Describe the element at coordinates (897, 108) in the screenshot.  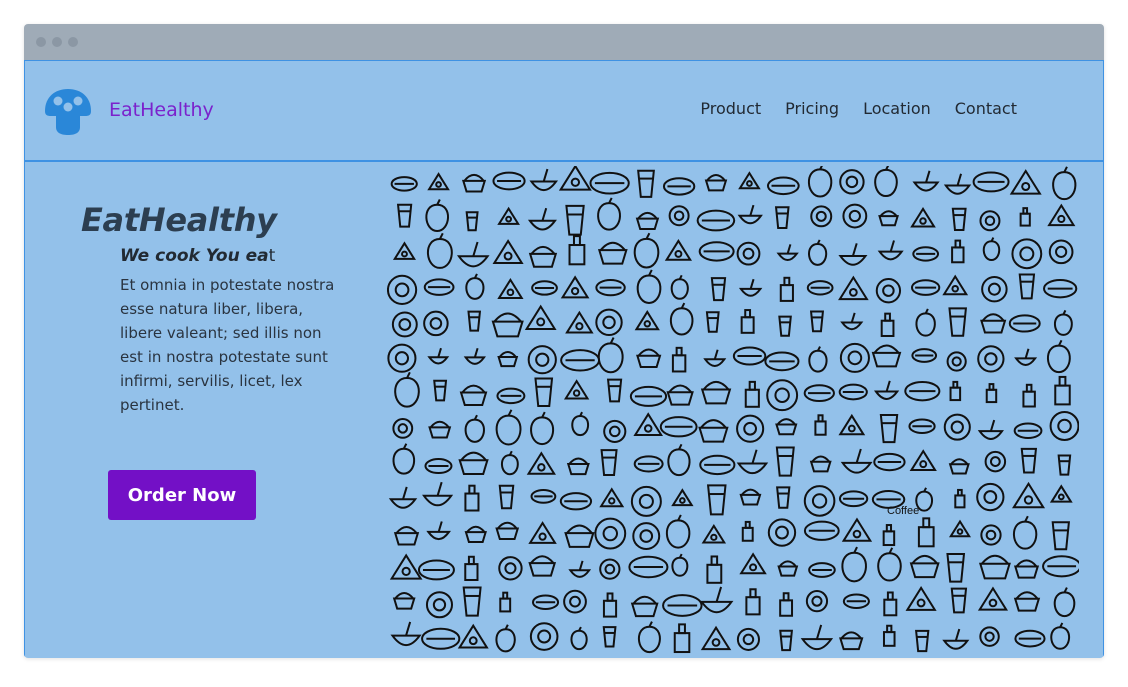
I see `nav-location: Location` at that location.